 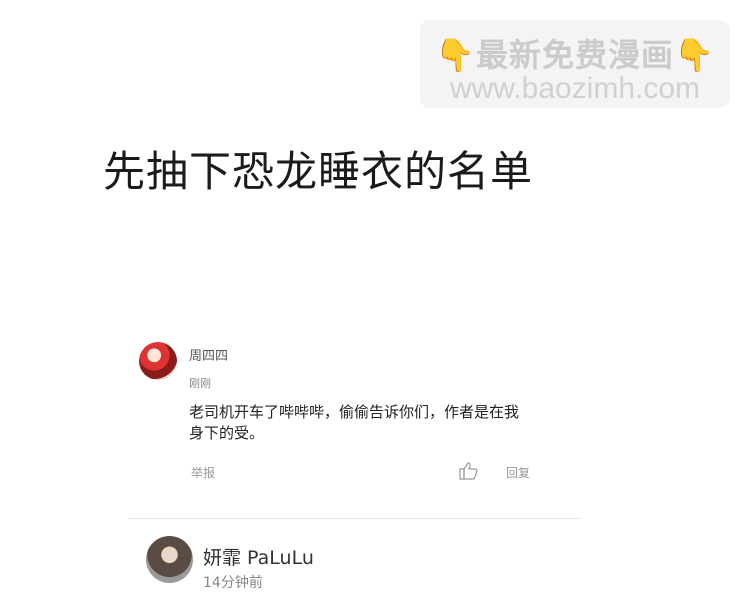 What do you see at coordinates (469, 471) in the screenshot?
I see `thumbs-up-icon` at bounding box center [469, 471].